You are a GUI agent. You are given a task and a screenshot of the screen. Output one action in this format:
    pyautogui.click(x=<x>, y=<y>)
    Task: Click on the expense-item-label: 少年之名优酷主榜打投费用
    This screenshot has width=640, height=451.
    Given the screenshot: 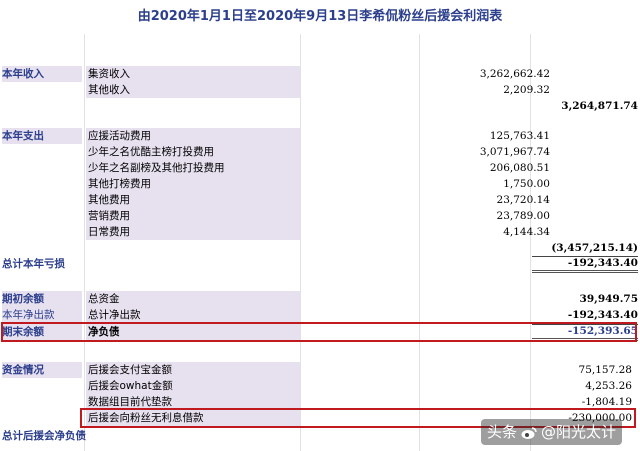 What is the action you would take?
    pyautogui.click(x=193, y=152)
    